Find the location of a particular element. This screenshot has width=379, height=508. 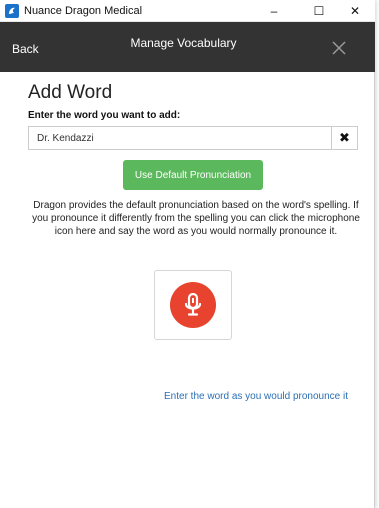

minimize-button: – is located at coordinates (274, 11).